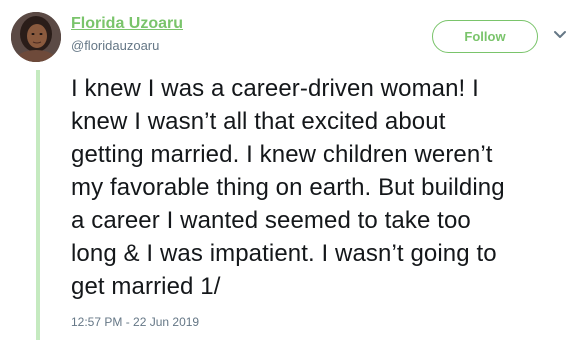  What do you see at coordinates (135, 322) in the screenshot?
I see `tweet-timestamp: 12:57 PM - 22 Jun 2019` at bounding box center [135, 322].